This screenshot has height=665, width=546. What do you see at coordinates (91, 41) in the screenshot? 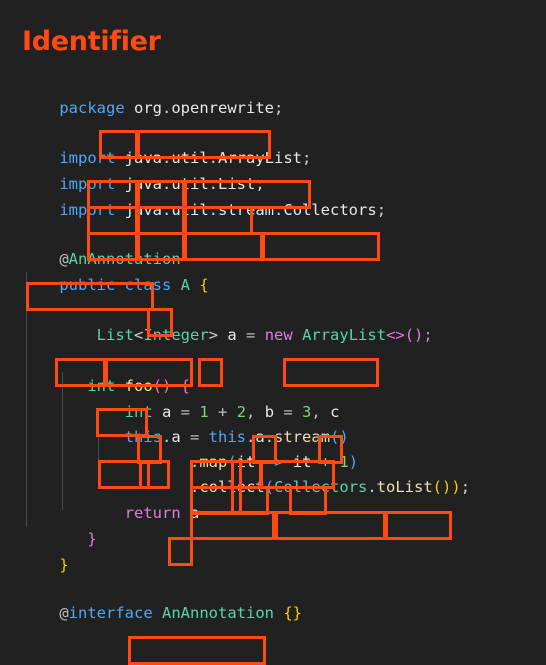
I see `page-title: Identifier` at bounding box center [91, 41].